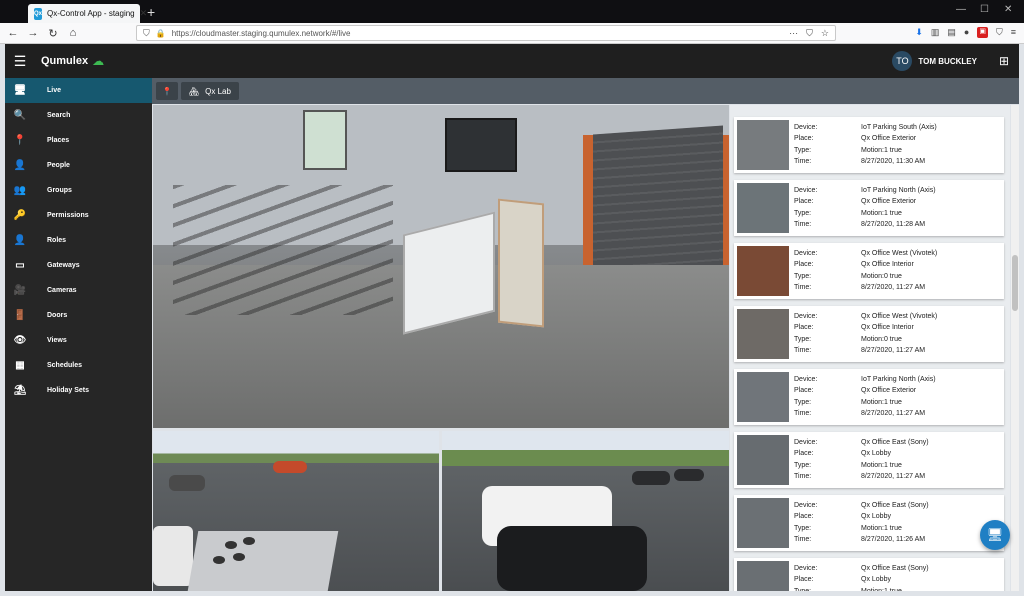  Describe the element at coordinates (13, 33) in the screenshot. I see `back-icon: ←` at that location.